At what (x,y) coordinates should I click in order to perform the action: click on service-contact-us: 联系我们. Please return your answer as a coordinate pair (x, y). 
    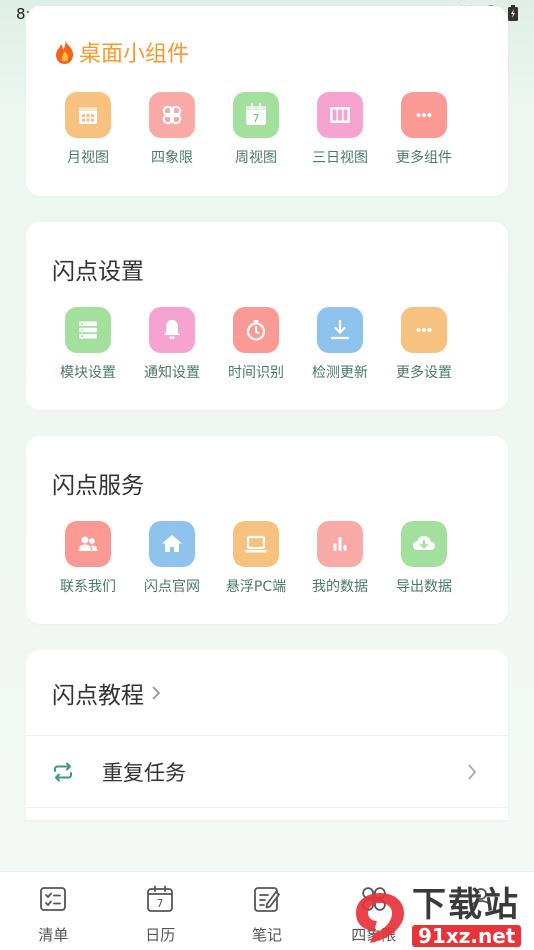
    Looking at the image, I should click on (88, 558).